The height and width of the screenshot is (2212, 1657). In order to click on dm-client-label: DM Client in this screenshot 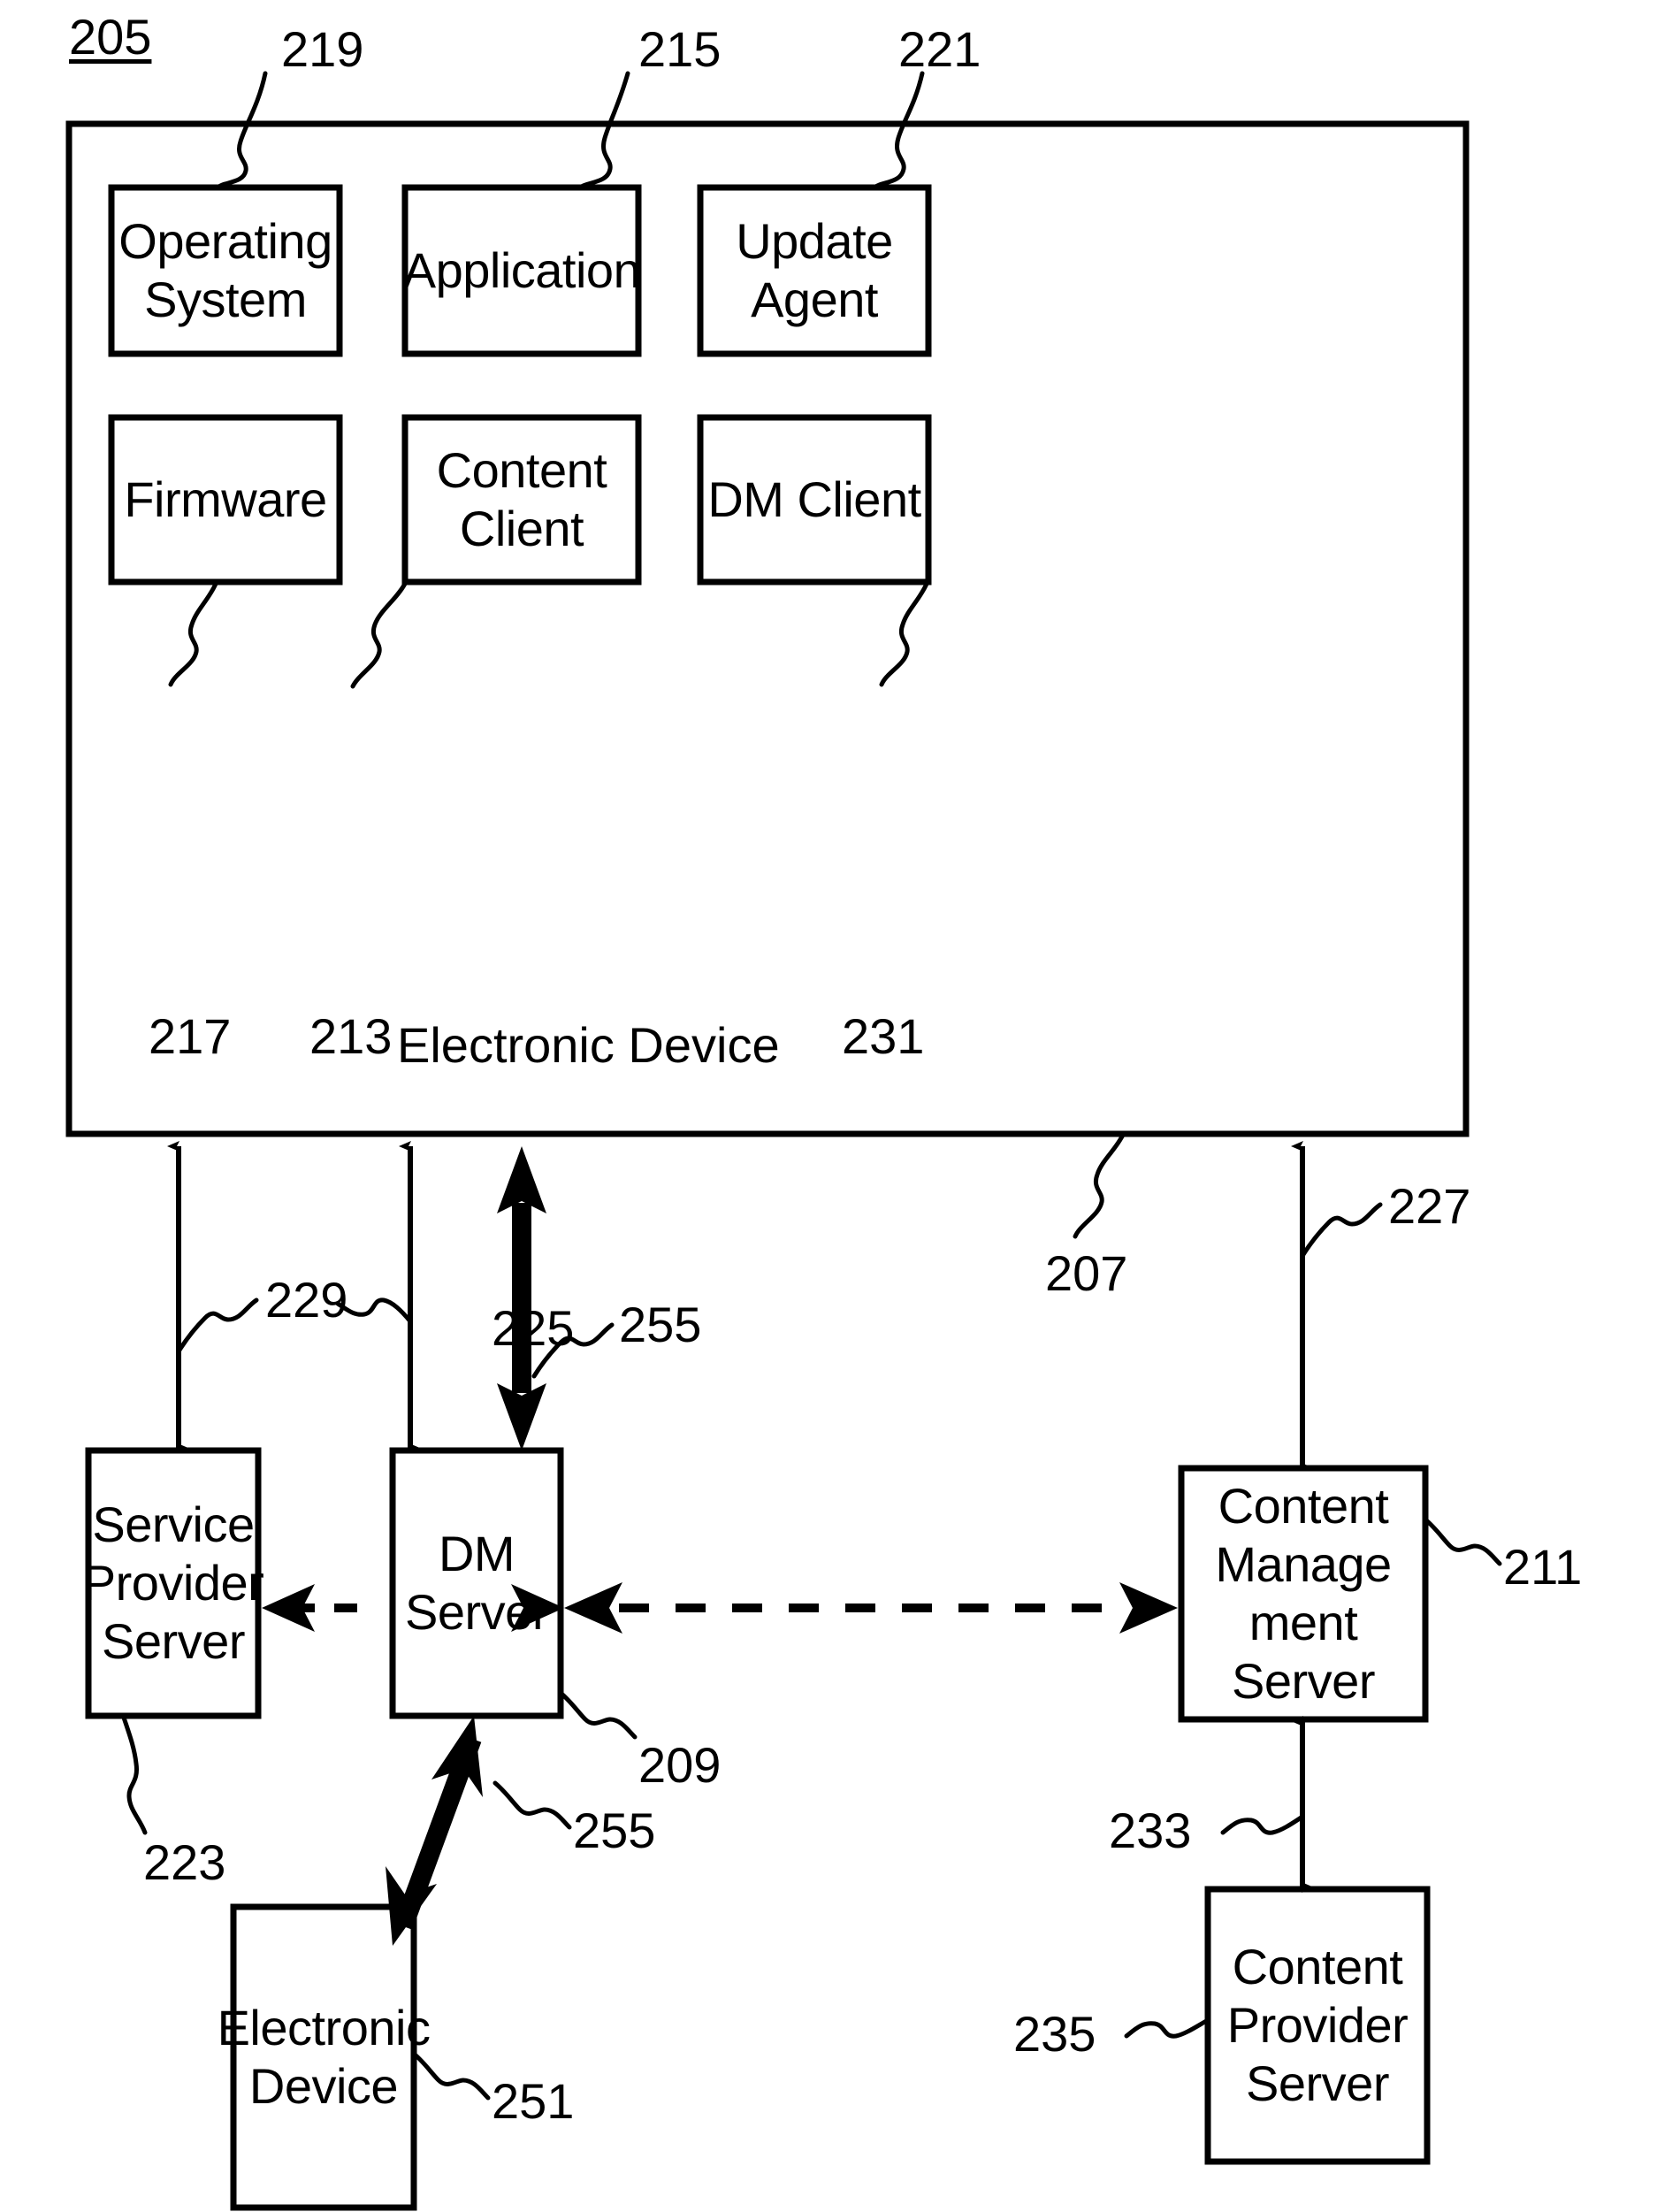, I will do `click(814, 499)`.